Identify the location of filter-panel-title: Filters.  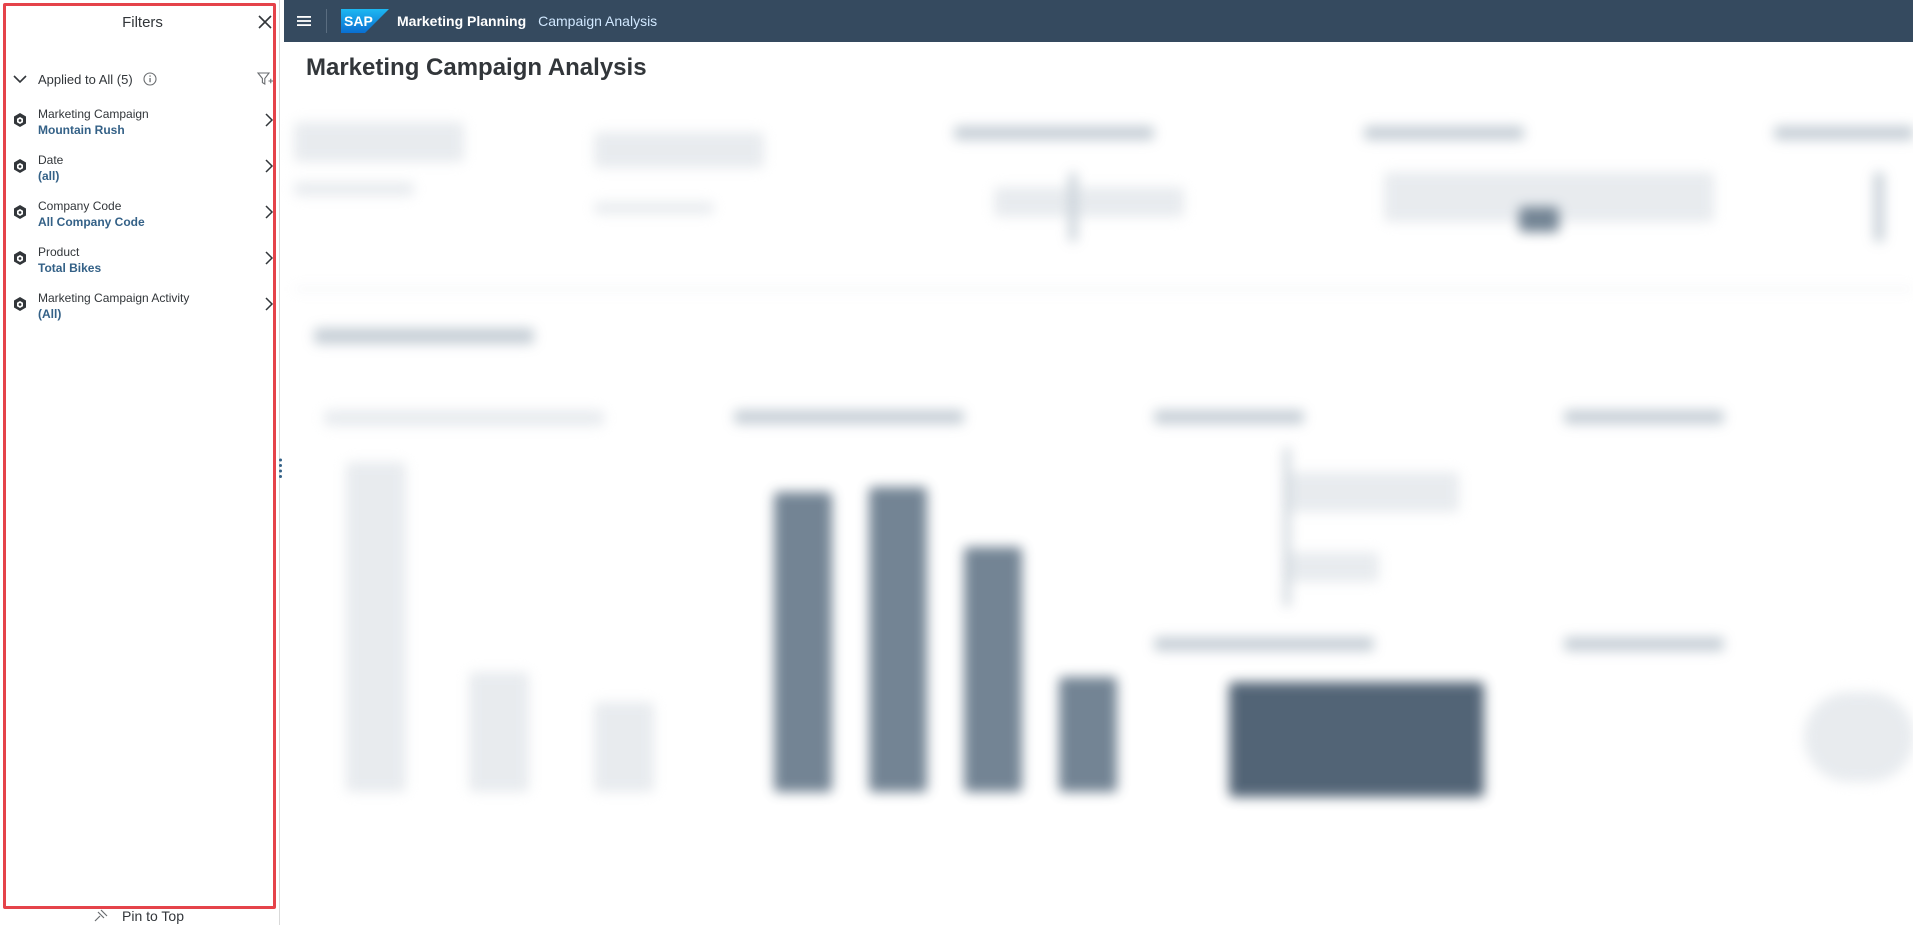
(142, 22).